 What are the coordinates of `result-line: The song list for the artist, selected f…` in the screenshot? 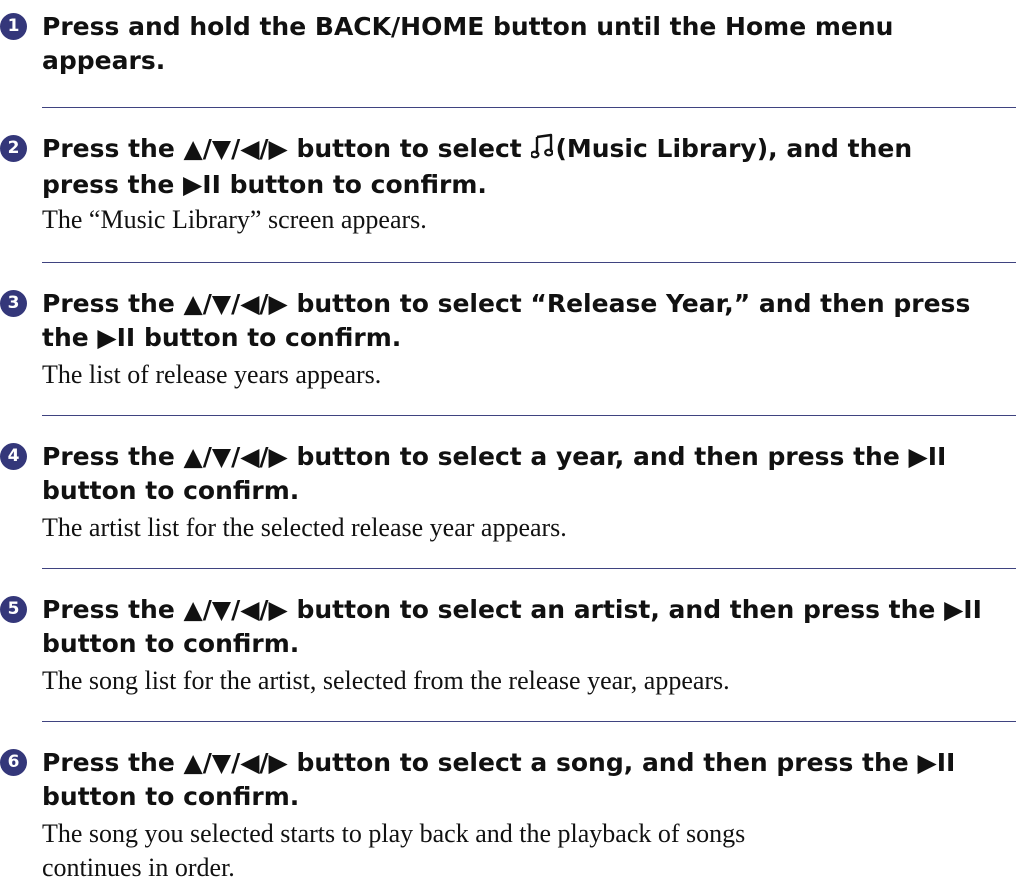 It's located at (386, 680).